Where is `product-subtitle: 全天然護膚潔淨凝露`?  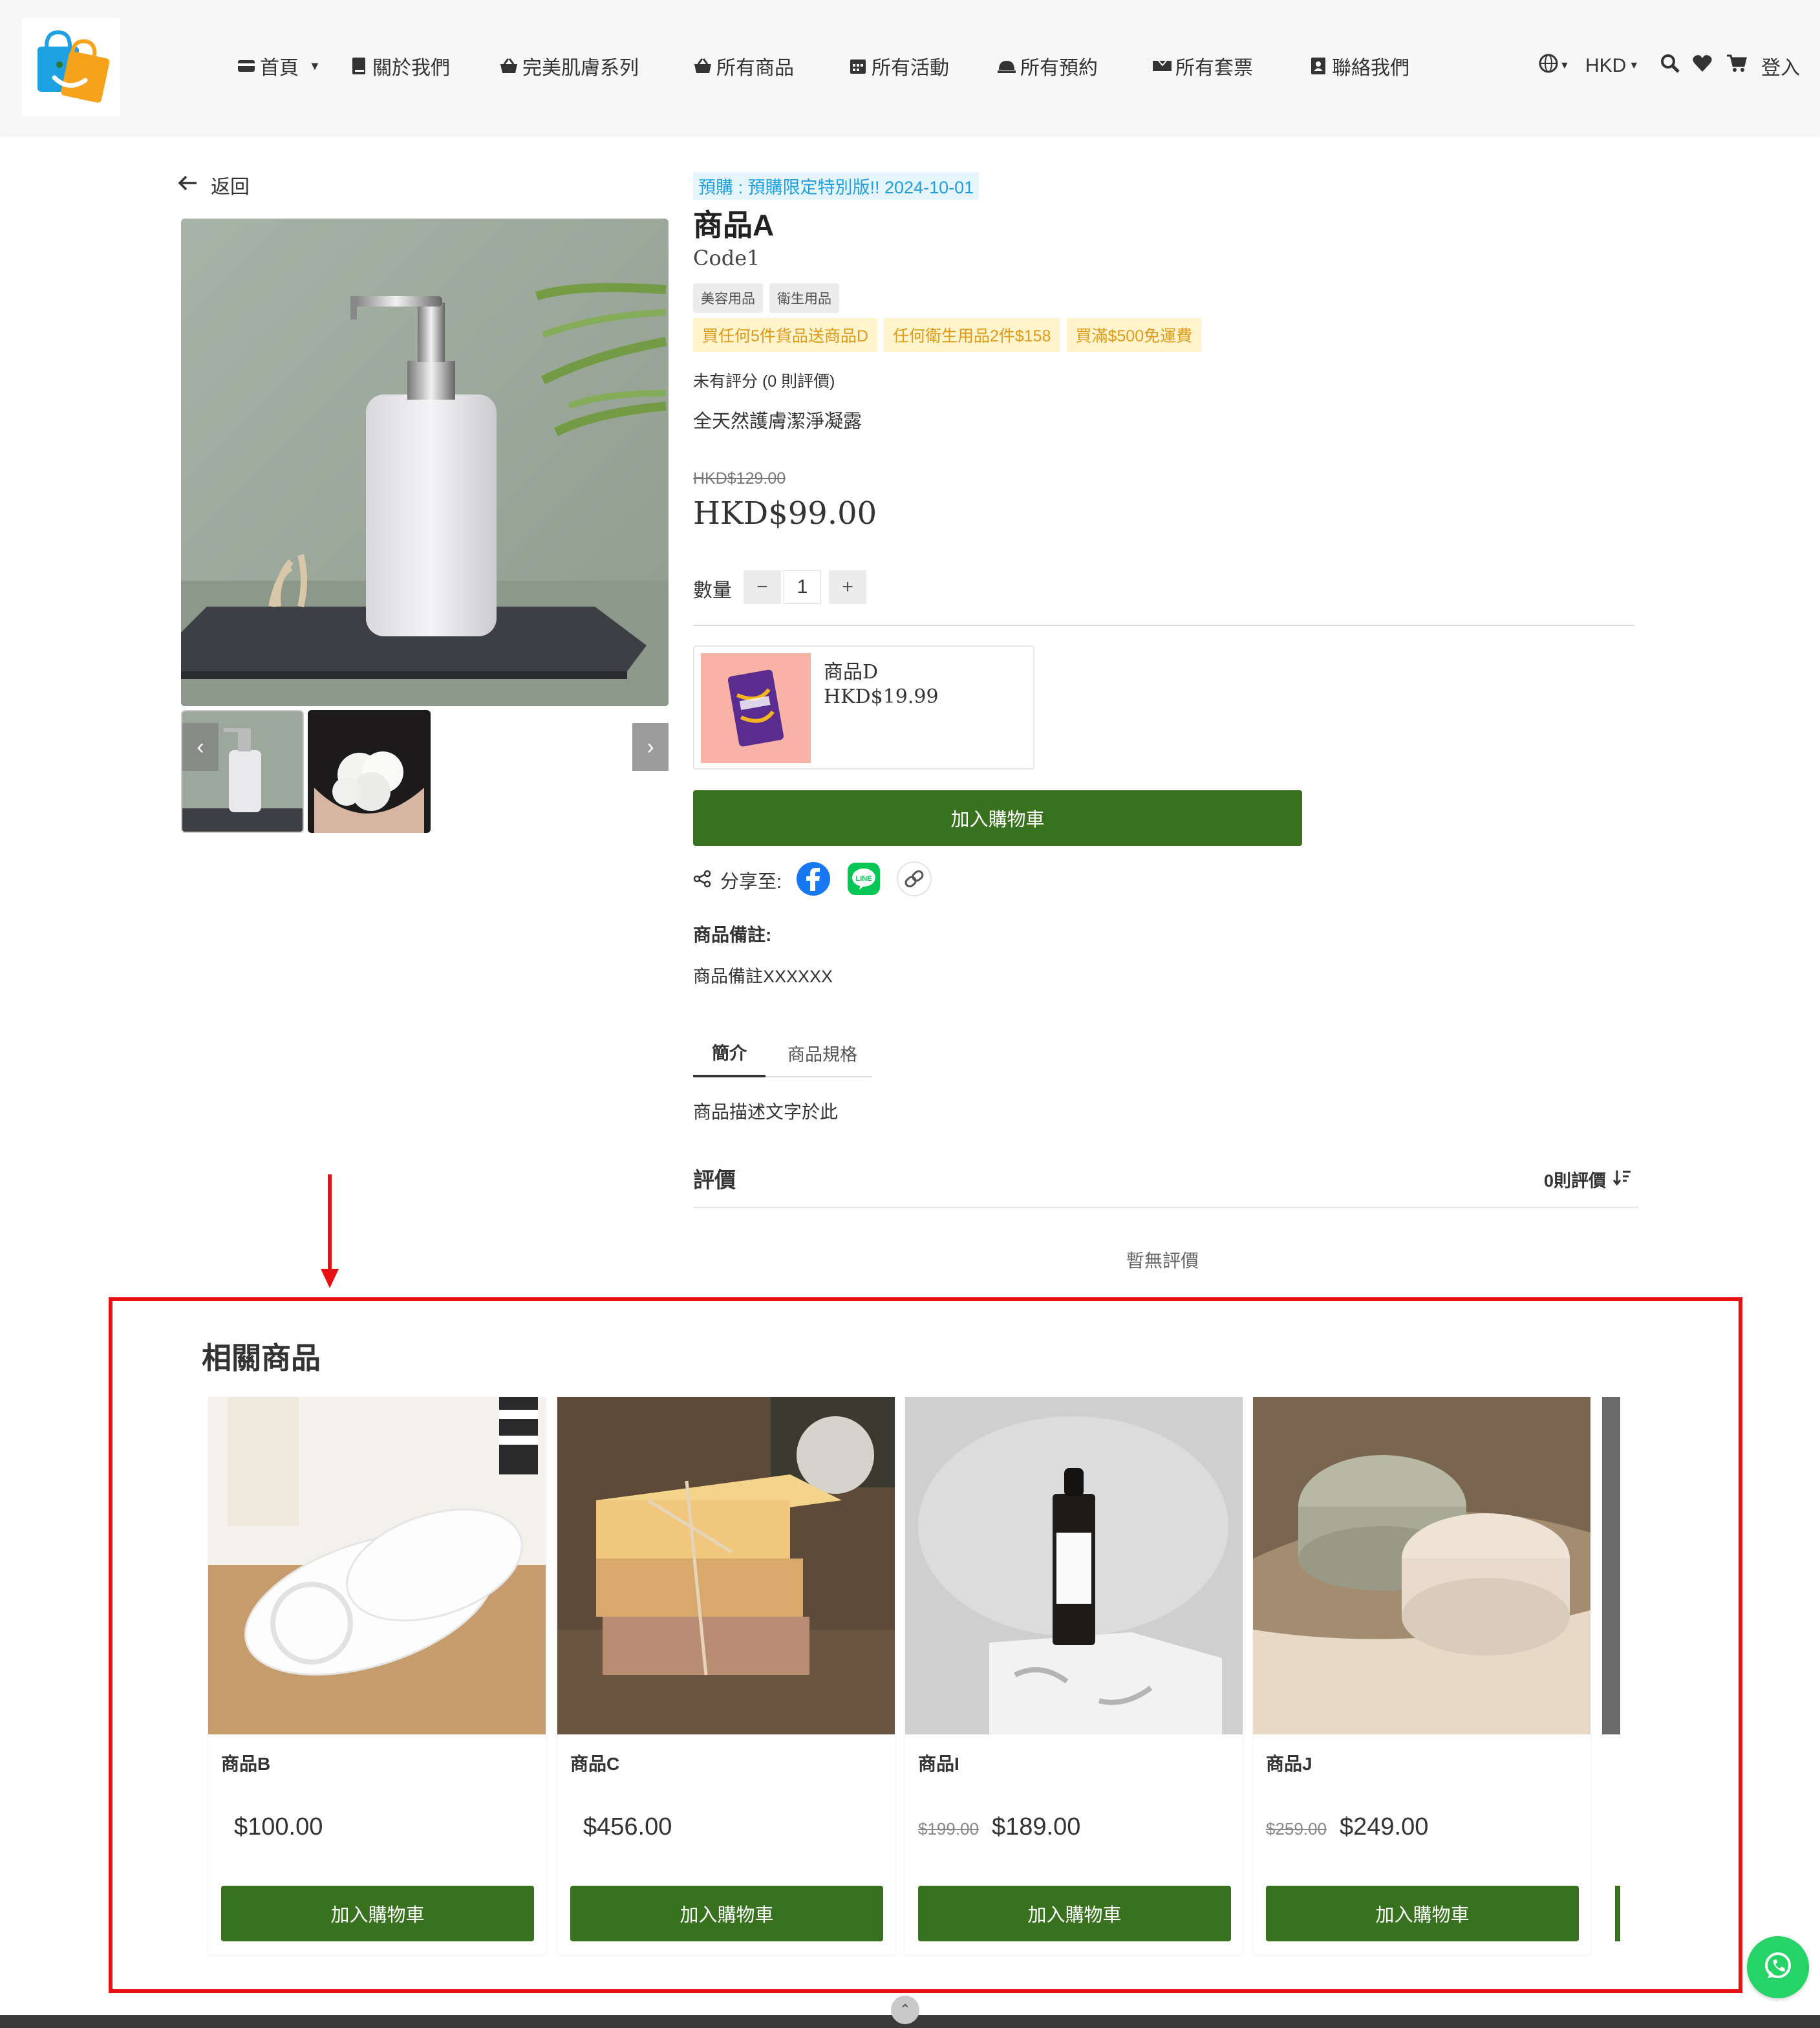 product-subtitle: 全天然護膚潔淨凝露 is located at coordinates (777, 421).